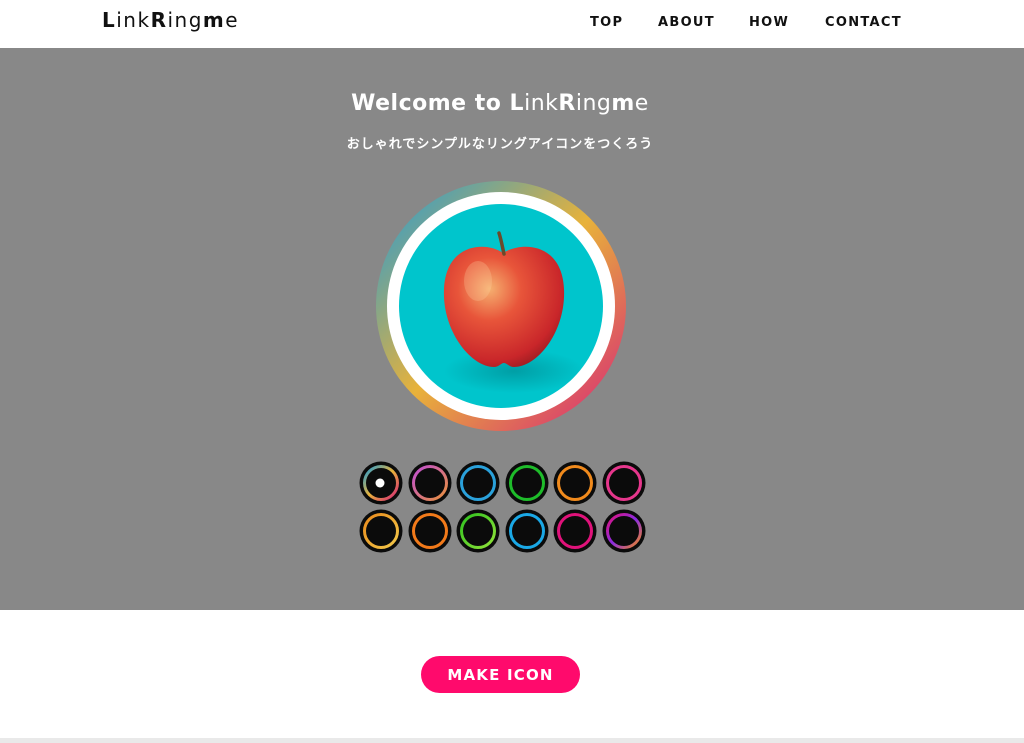 The height and width of the screenshot is (743, 1024). Describe the element at coordinates (606, 22) in the screenshot. I see `nav-top: TOP` at that location.